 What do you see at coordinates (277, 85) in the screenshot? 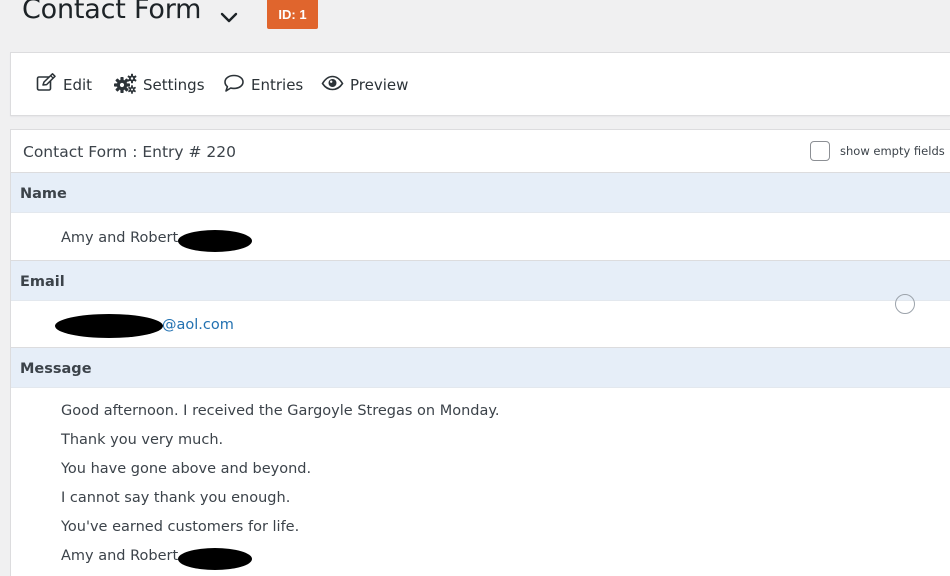
I see `entries-label: Entries` at bounding box center [277, 85].